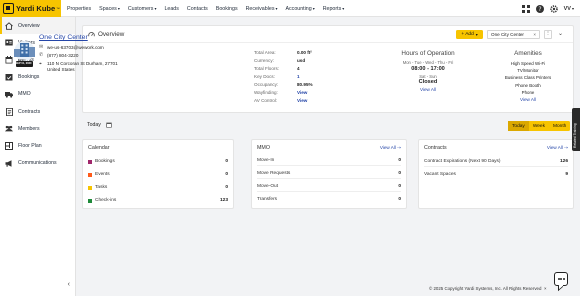 The height and width of the screenshot is (296, 580). Describe the element at coordinates (559, 126) in the screenshot. I see `period-month-button: Month` at that location.